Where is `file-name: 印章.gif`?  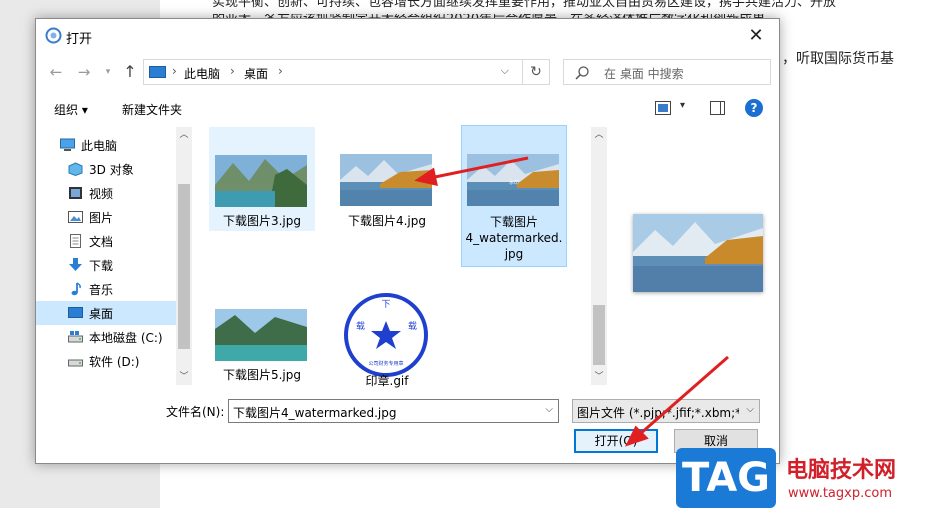 file-name: 印章.gif is located at coordinates (387, 381).